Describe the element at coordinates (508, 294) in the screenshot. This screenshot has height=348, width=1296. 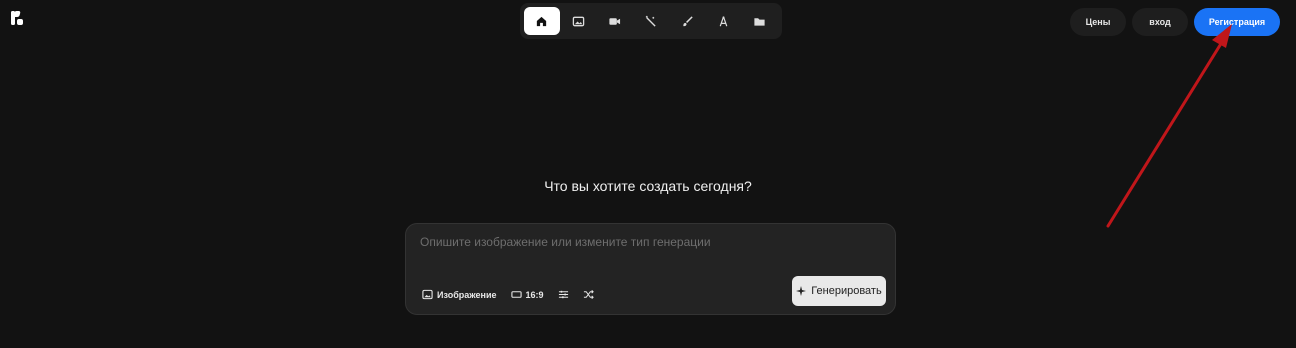
I see `prompt-options: Изображение 16:9` at that location.